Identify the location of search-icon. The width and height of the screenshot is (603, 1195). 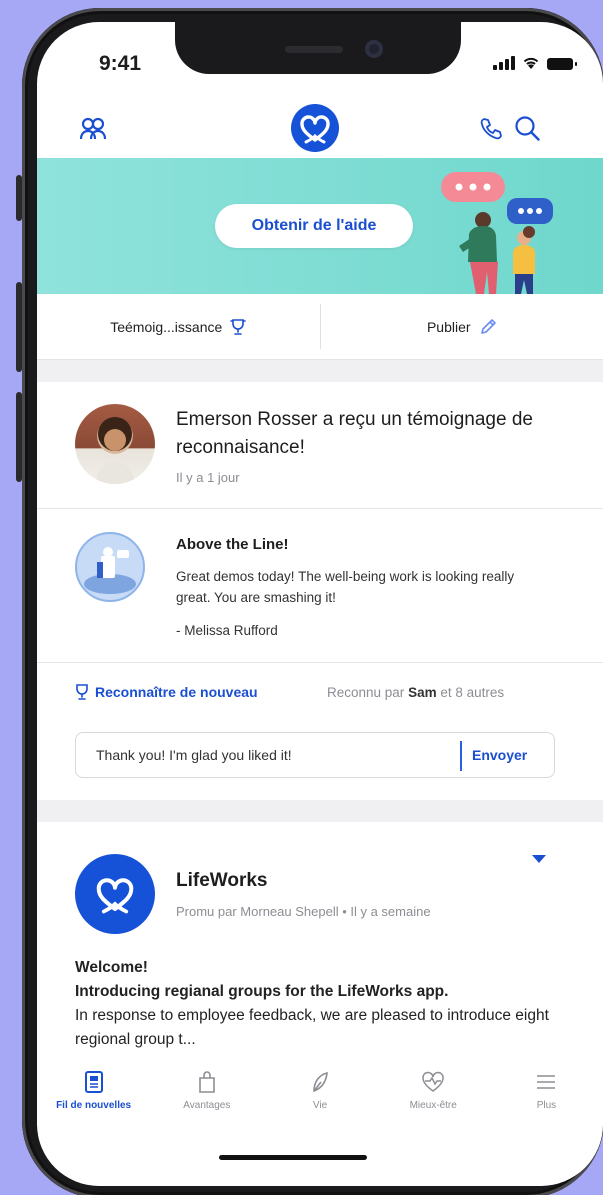
(527, 128).